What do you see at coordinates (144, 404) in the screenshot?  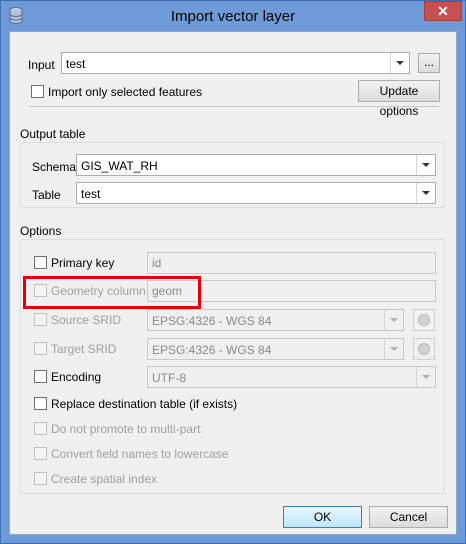 I see `replace-table-label: Replace destination table (if exists)` at bounding box center [144, 404].